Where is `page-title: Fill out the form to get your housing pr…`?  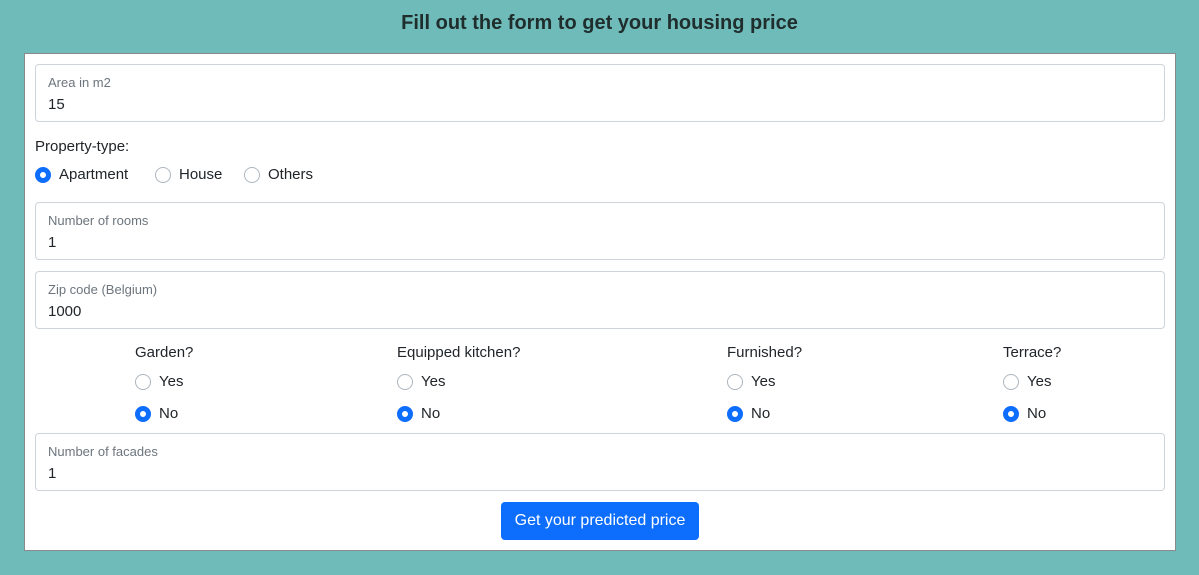
page-title: Fill out the form to get your housing pr… is located at coordinates (599, 23).